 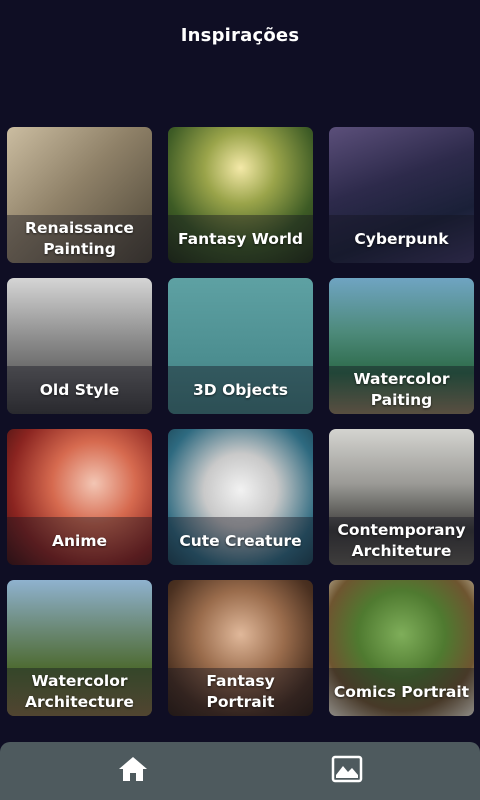 What do you see at coordinates (240, 389) in the screenshot?
I see `card-label: 3D Objects` at bounding box center [240, 389].